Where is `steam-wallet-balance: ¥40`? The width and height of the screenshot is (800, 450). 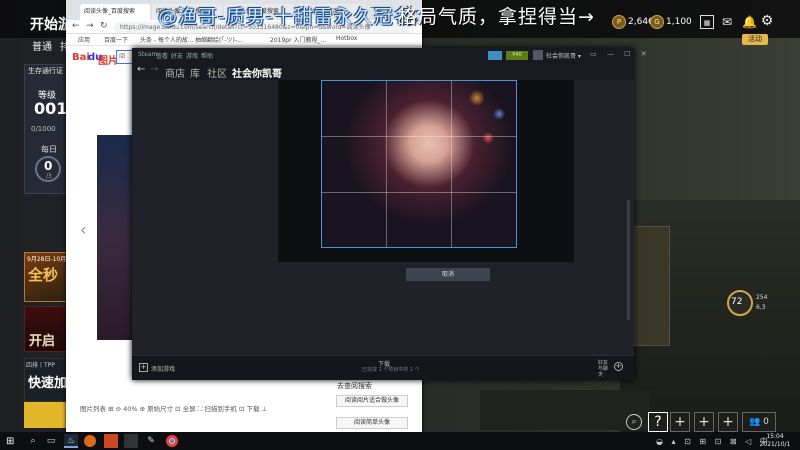 steam-wallet-balance: ¥40 is located at coordinates (517, 55).